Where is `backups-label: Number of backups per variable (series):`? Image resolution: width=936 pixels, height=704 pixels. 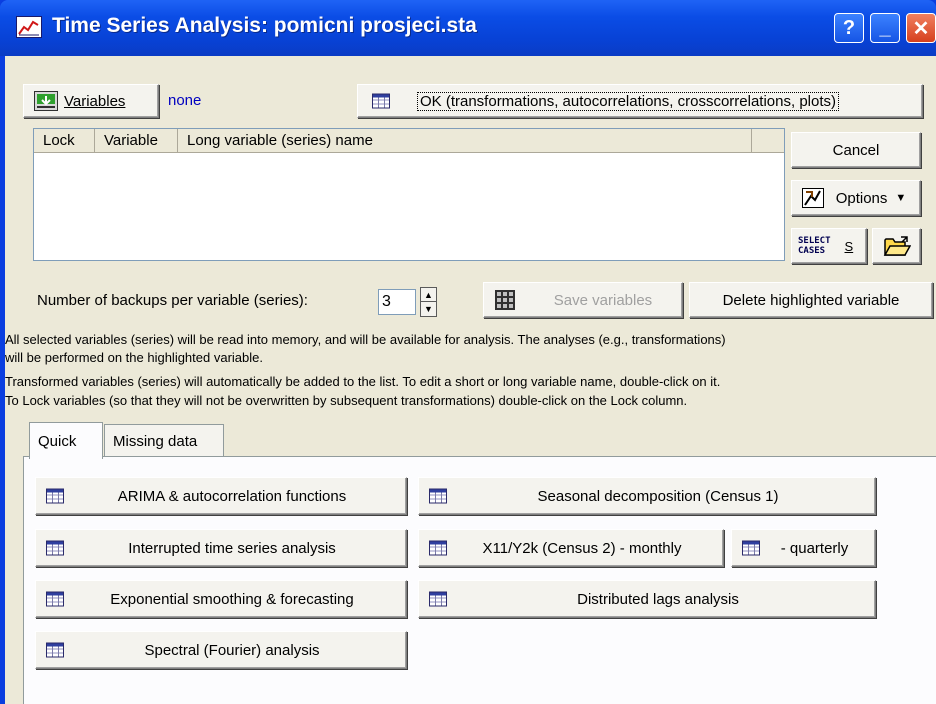 backups-label: Number of backups per variable (series): is located at coordinates (172, 300).